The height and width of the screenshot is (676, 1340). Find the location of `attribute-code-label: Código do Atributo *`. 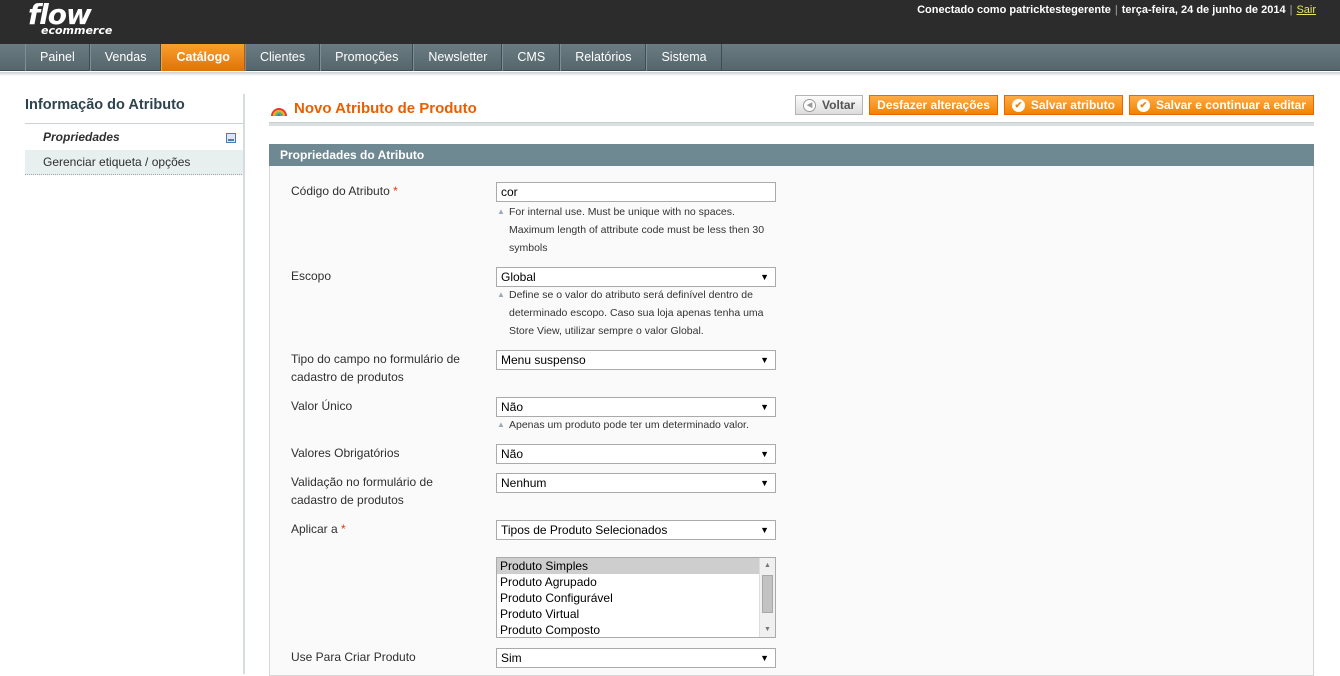

attribute-code-label: Código do Atributo * is located at coordinates (386, 191).